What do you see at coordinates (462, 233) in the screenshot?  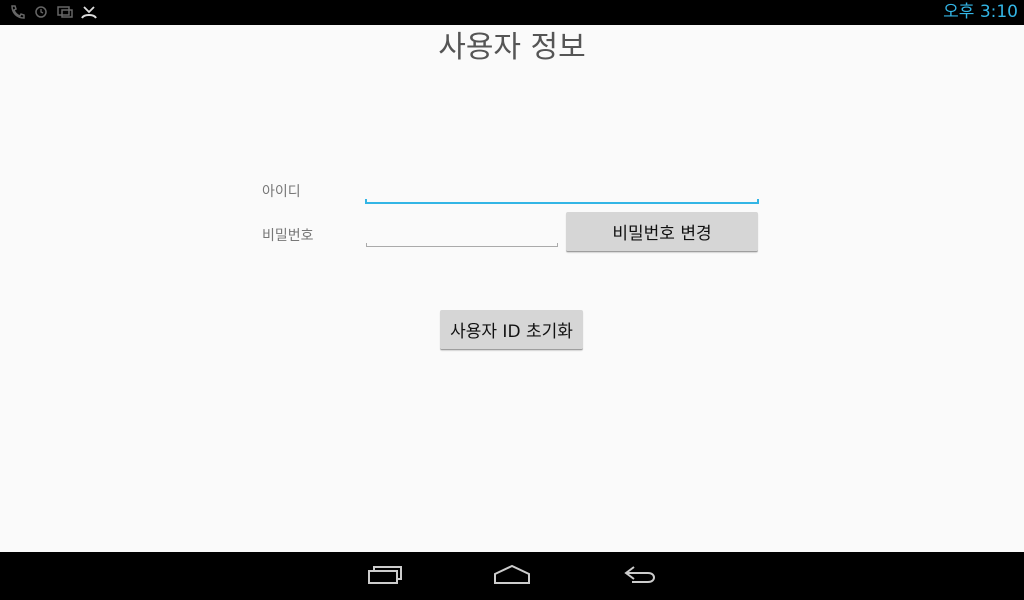 I see `password-input` at bounding box center [462, 233].